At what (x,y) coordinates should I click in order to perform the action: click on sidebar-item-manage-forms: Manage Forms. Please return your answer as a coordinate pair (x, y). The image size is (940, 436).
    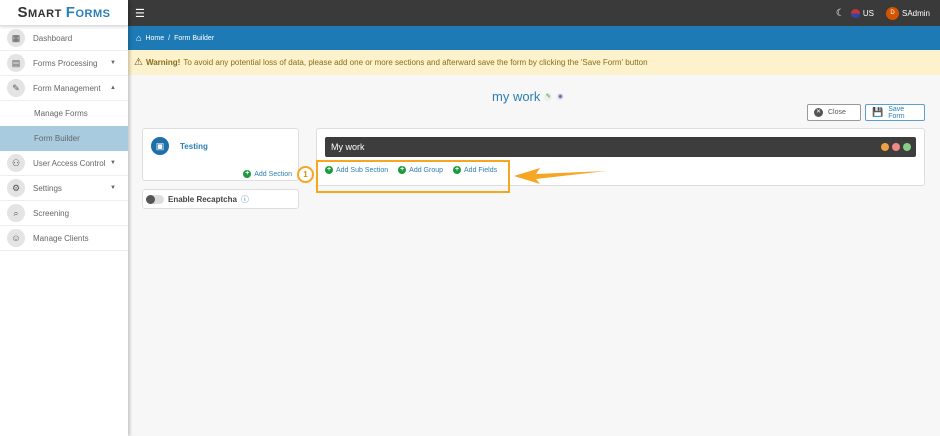
    Looking at the image, I should click on (64, 113).